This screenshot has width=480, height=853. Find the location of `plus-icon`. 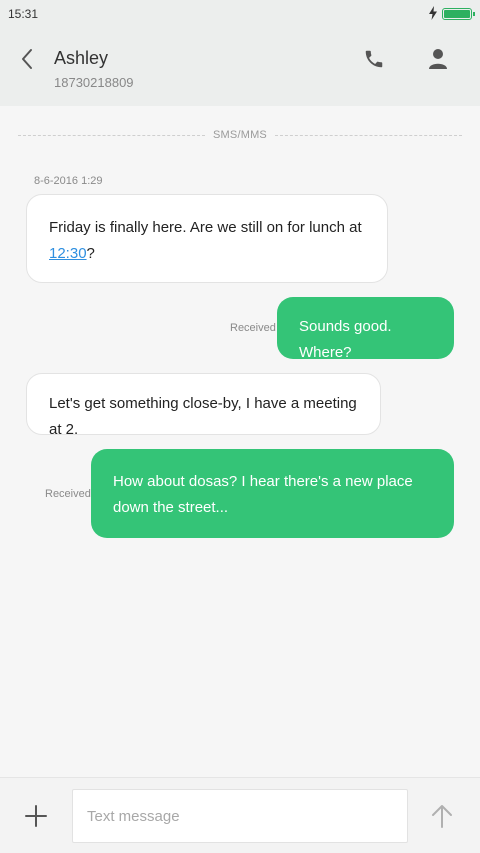

plus-icon is located at coordinates (36, 816).